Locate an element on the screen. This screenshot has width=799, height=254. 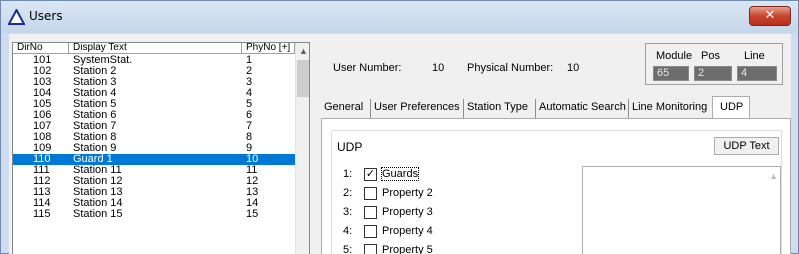
line-field: 4 is located at coordinates (757, 73).